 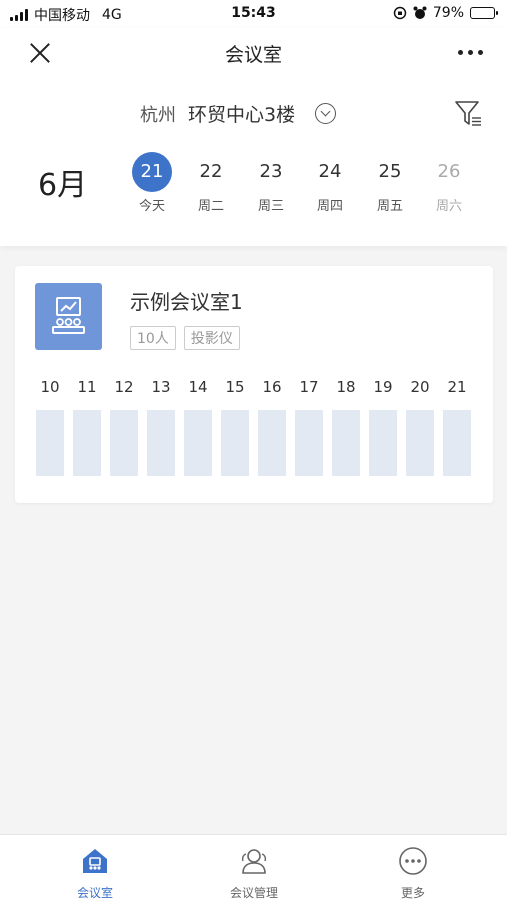 What do you see at coordinates (420, 12) in the screenshot?
I see `alarm-icon` at bounding box center [420, 12].